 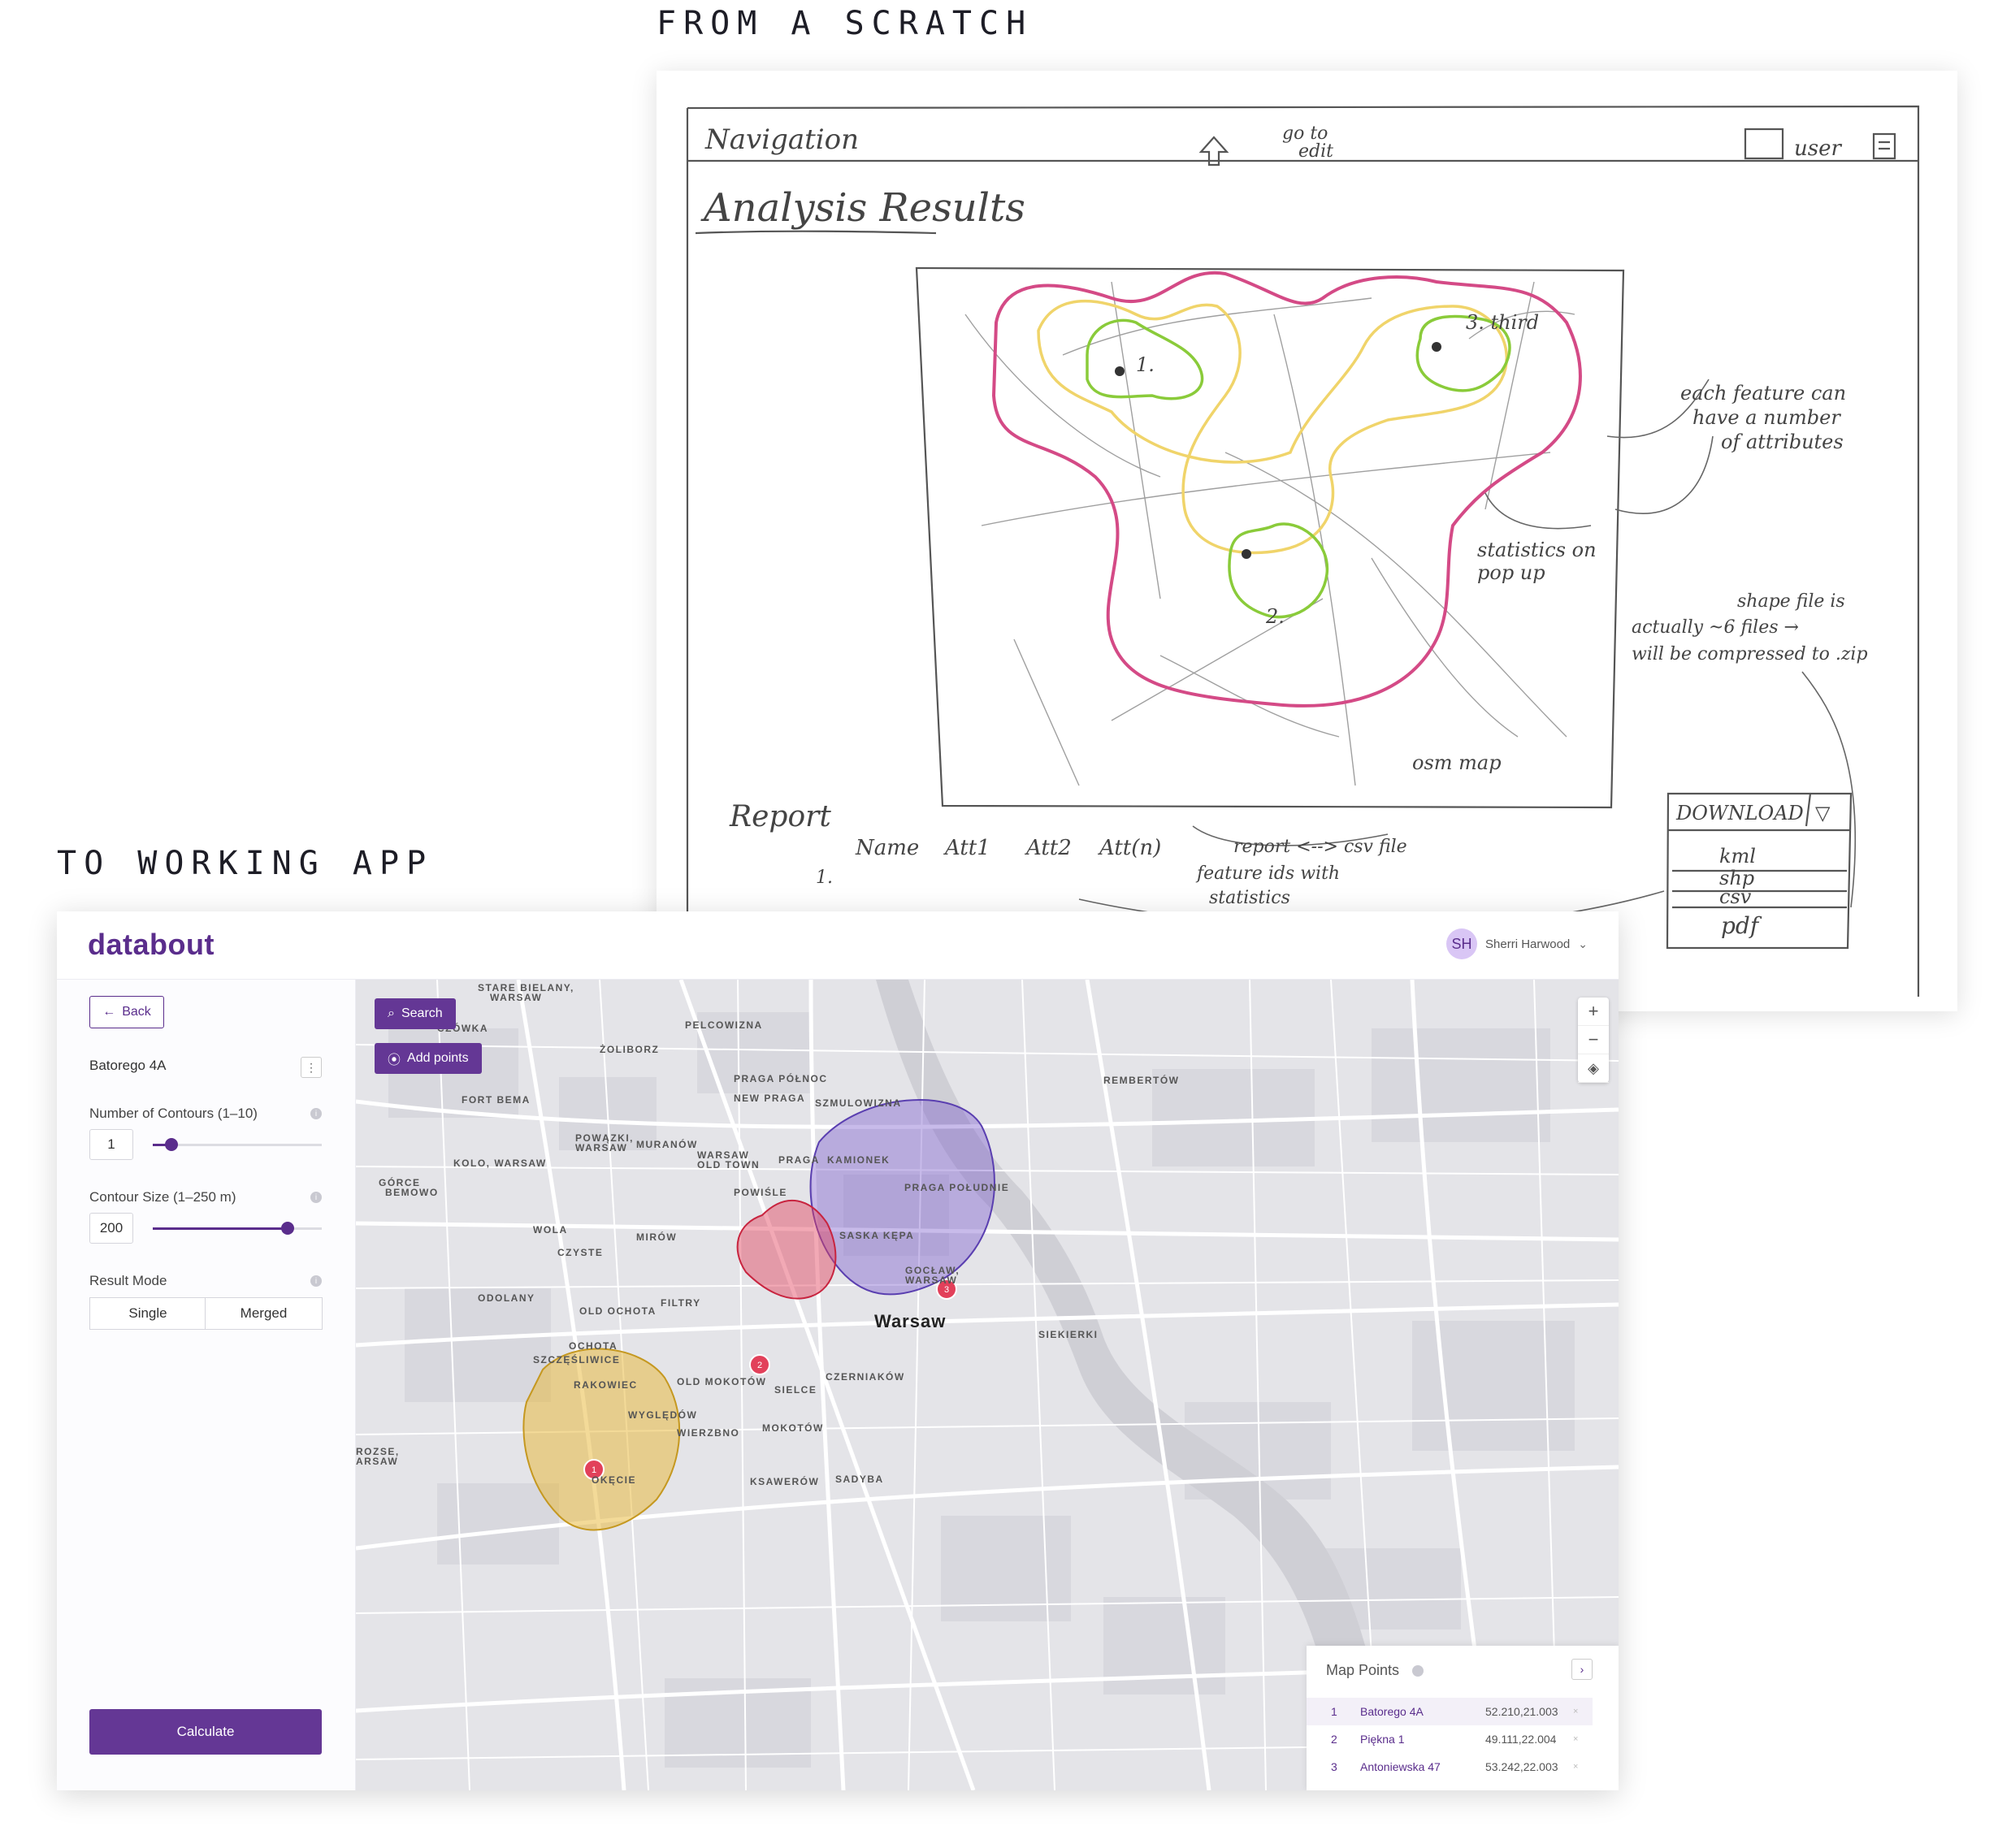 I want to click on layers-icon: ◈, so click(x=1594, y=1068).